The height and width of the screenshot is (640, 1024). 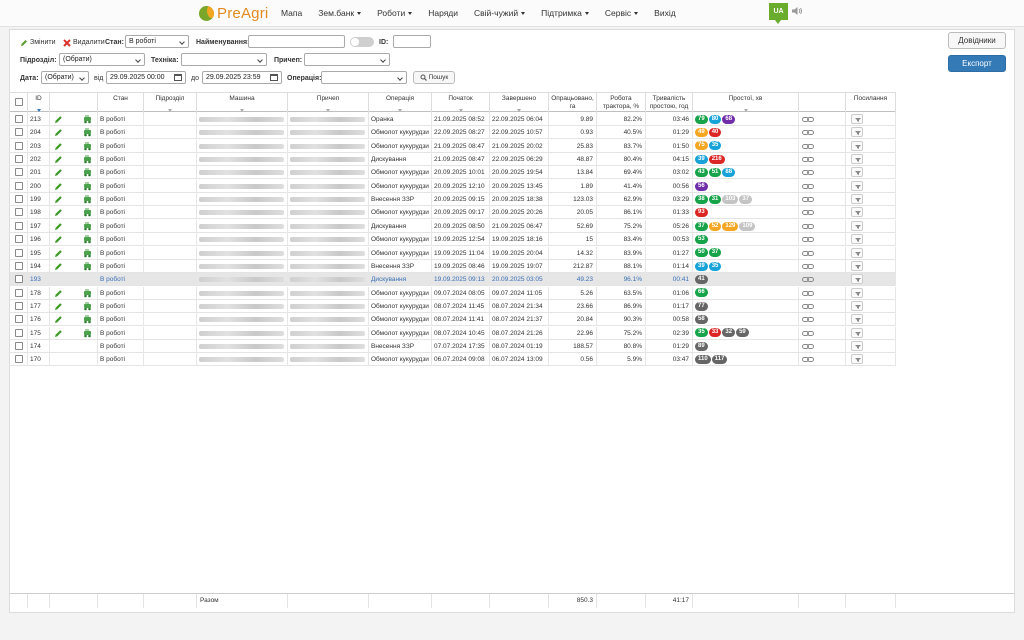 What do you see at coordinates (443, 13) in the screenshot?
I see `nav-item: Наряди` at bounding box center [443, 13].